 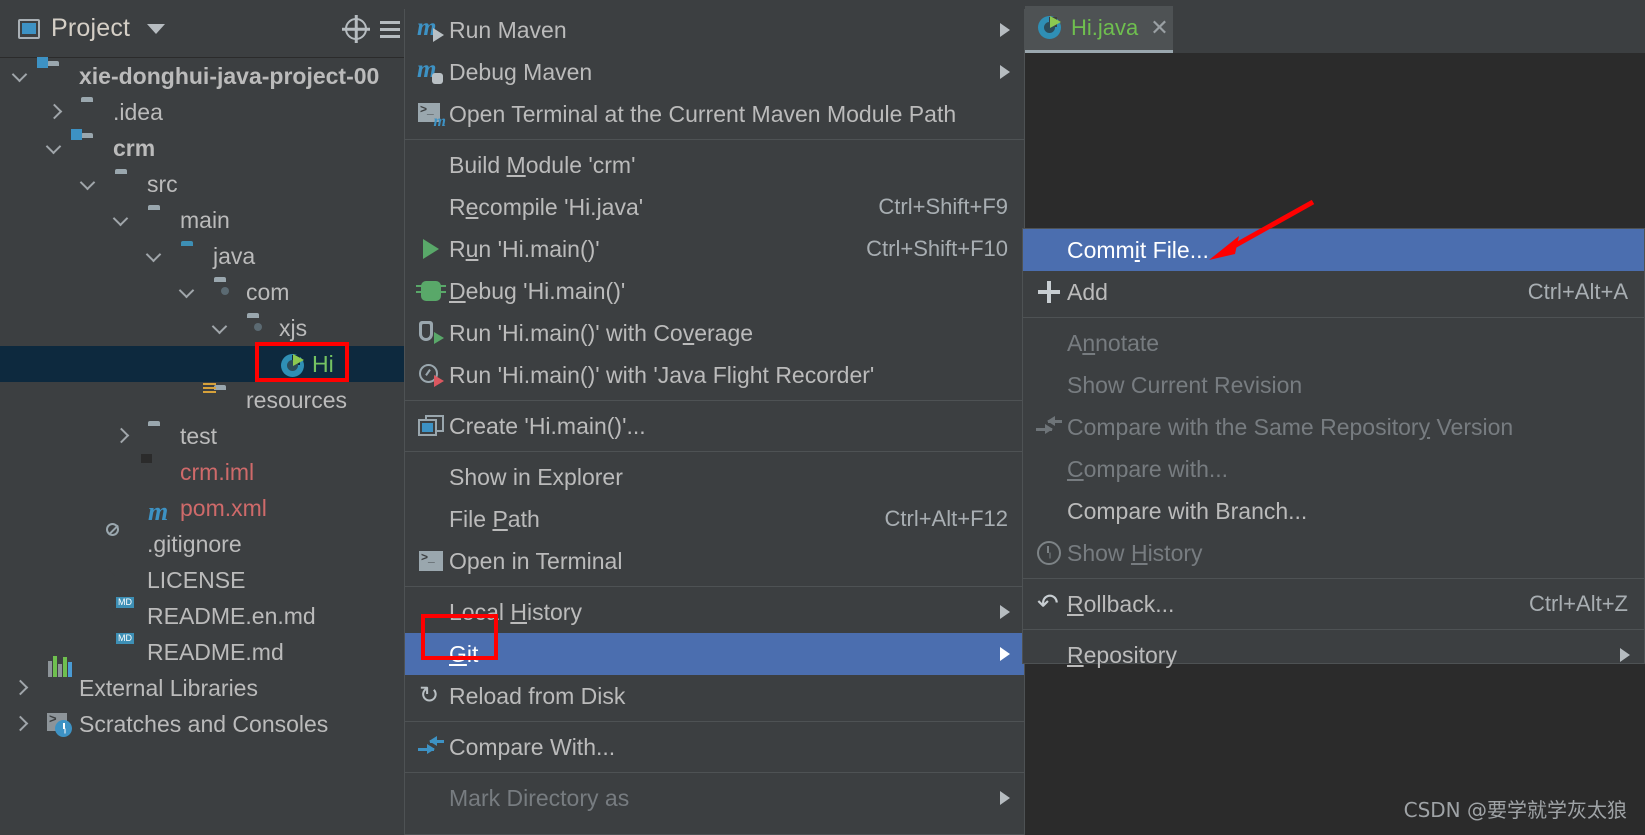 I want to click on tree-row: External Libraries, so click(x=202, y=681).